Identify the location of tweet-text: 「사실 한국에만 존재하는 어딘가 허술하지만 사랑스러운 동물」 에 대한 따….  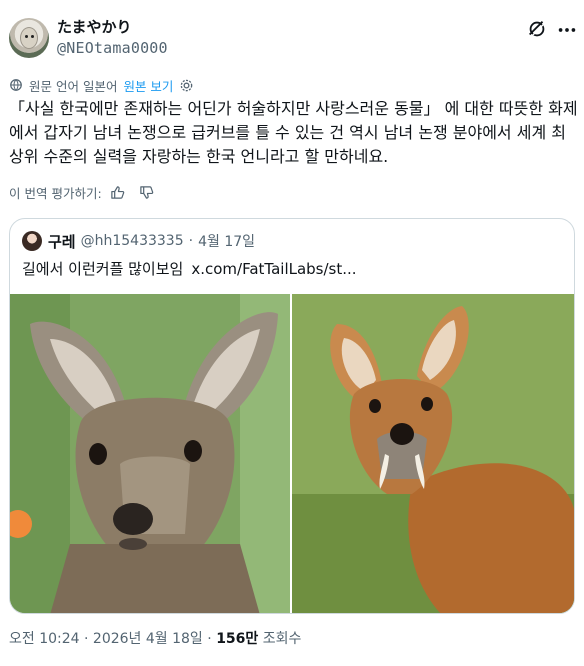
(293, 132).